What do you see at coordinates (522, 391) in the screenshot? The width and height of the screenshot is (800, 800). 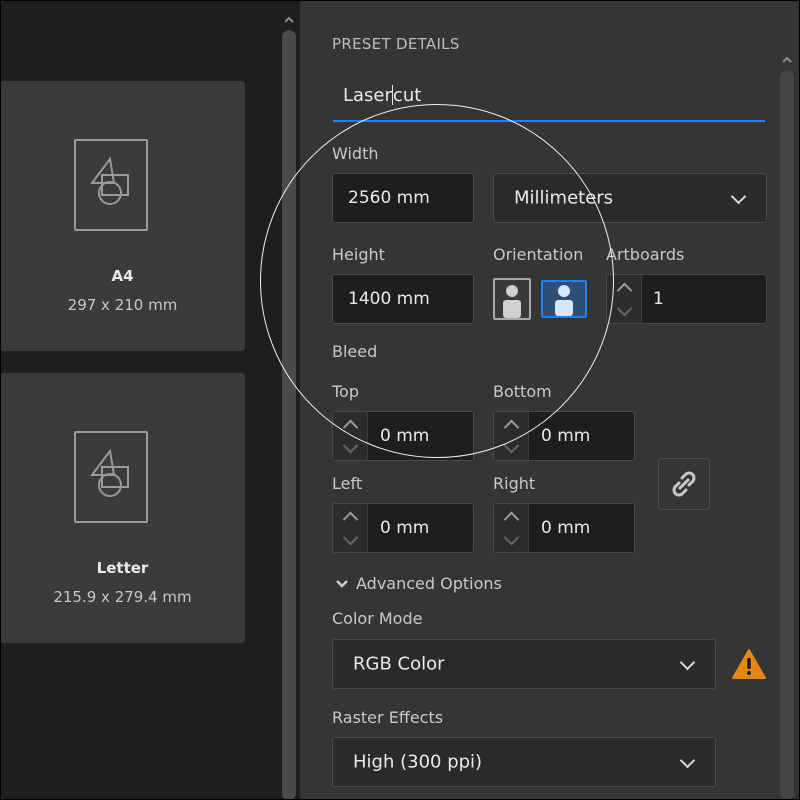 I see `bleed-bottom-label: Bottom` at bounding box center [522, 391].